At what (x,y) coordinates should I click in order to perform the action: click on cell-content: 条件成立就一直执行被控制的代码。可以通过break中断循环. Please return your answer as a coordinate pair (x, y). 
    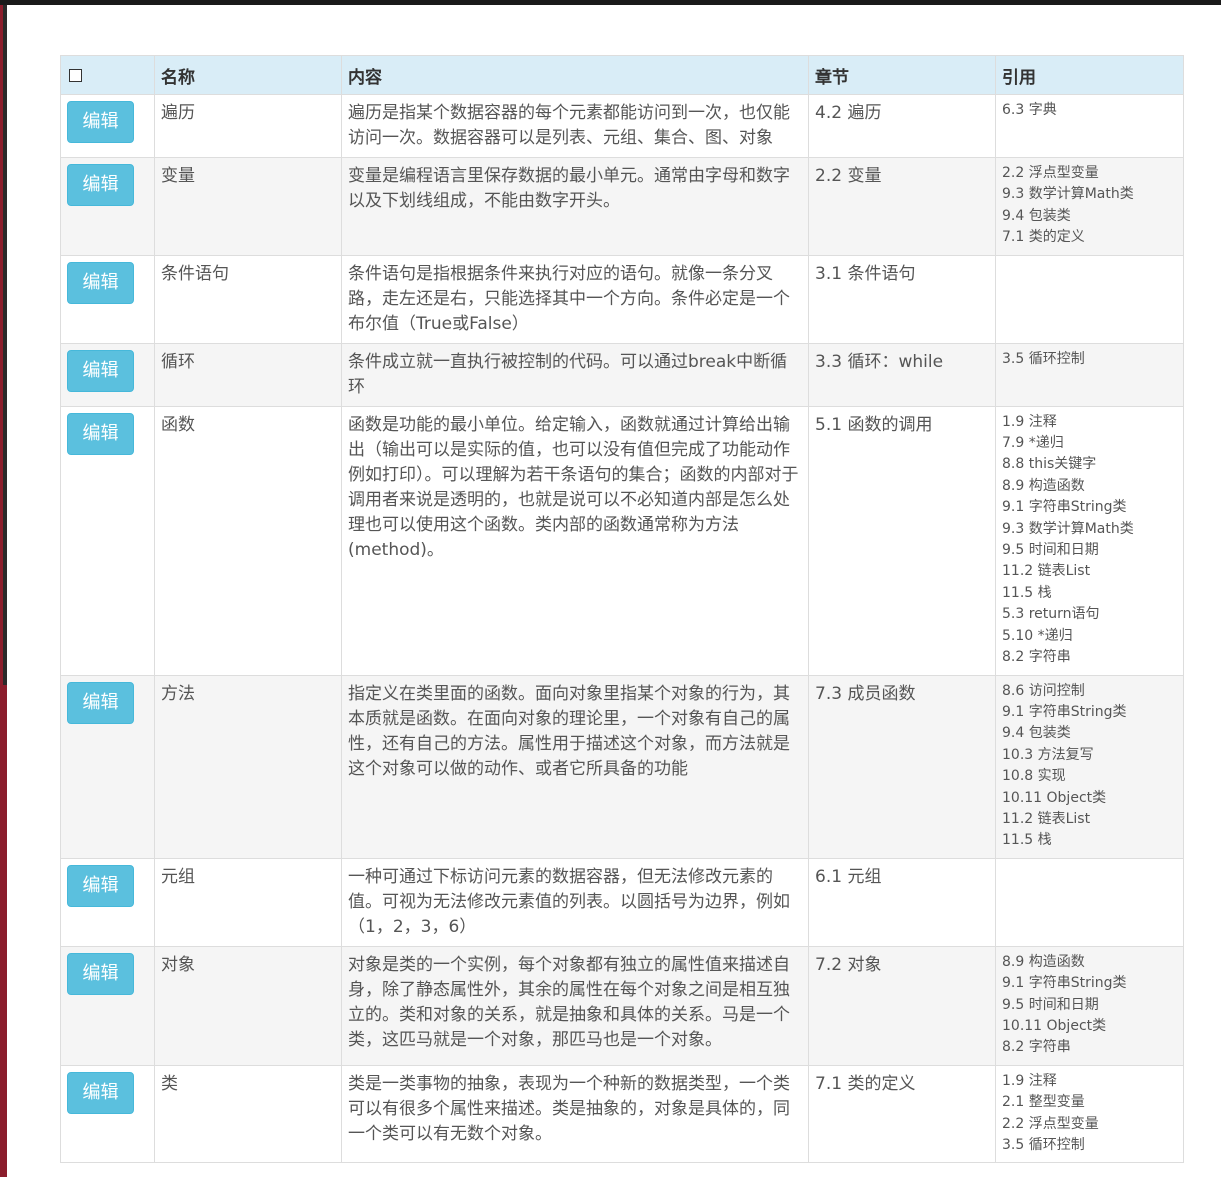
    Looking at the image, I should click on (575, 374).